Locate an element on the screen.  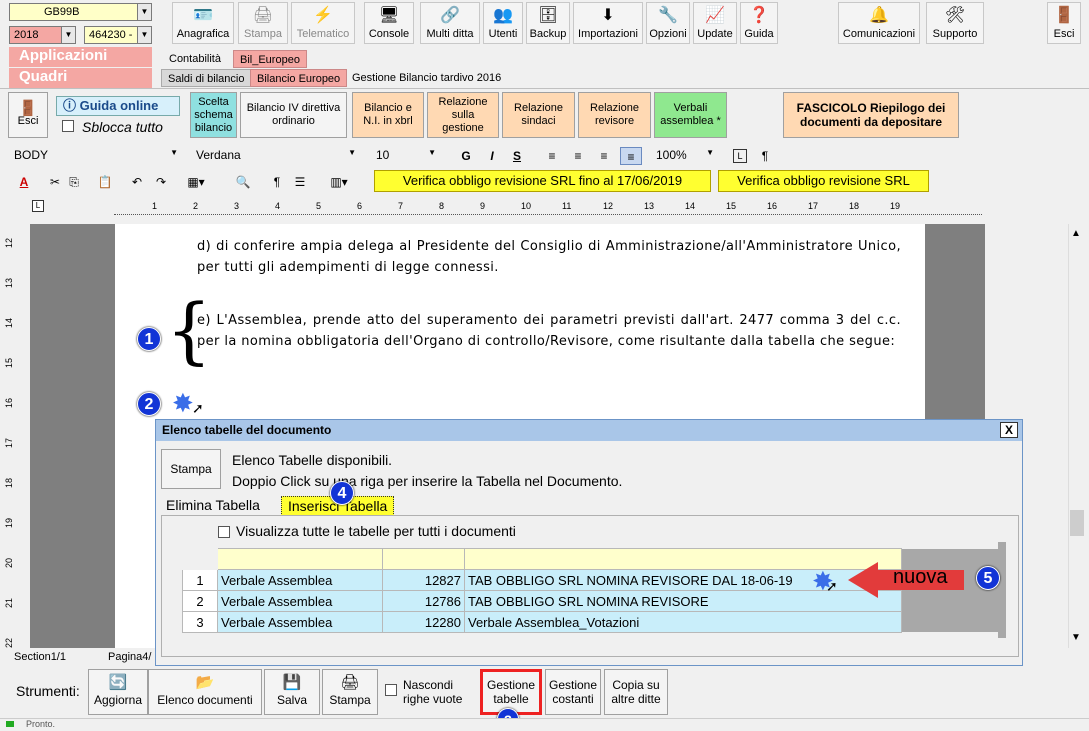
italic-button: I is located at coordinates (492, 156).